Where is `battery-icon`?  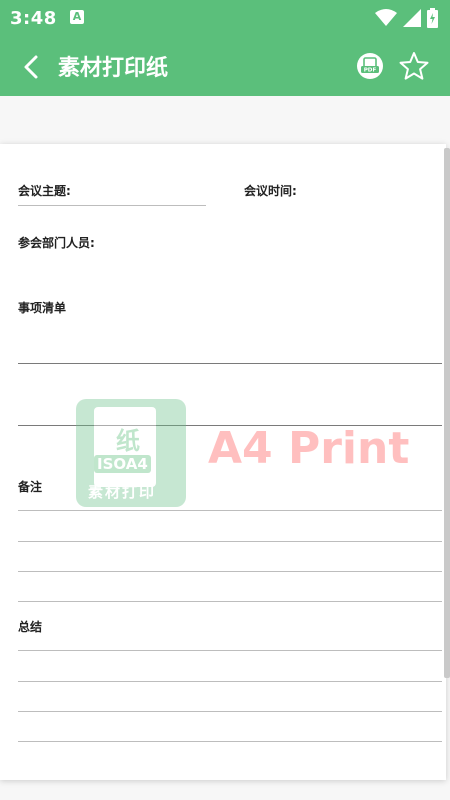
battery-icon is located at coordinates (432, 18).